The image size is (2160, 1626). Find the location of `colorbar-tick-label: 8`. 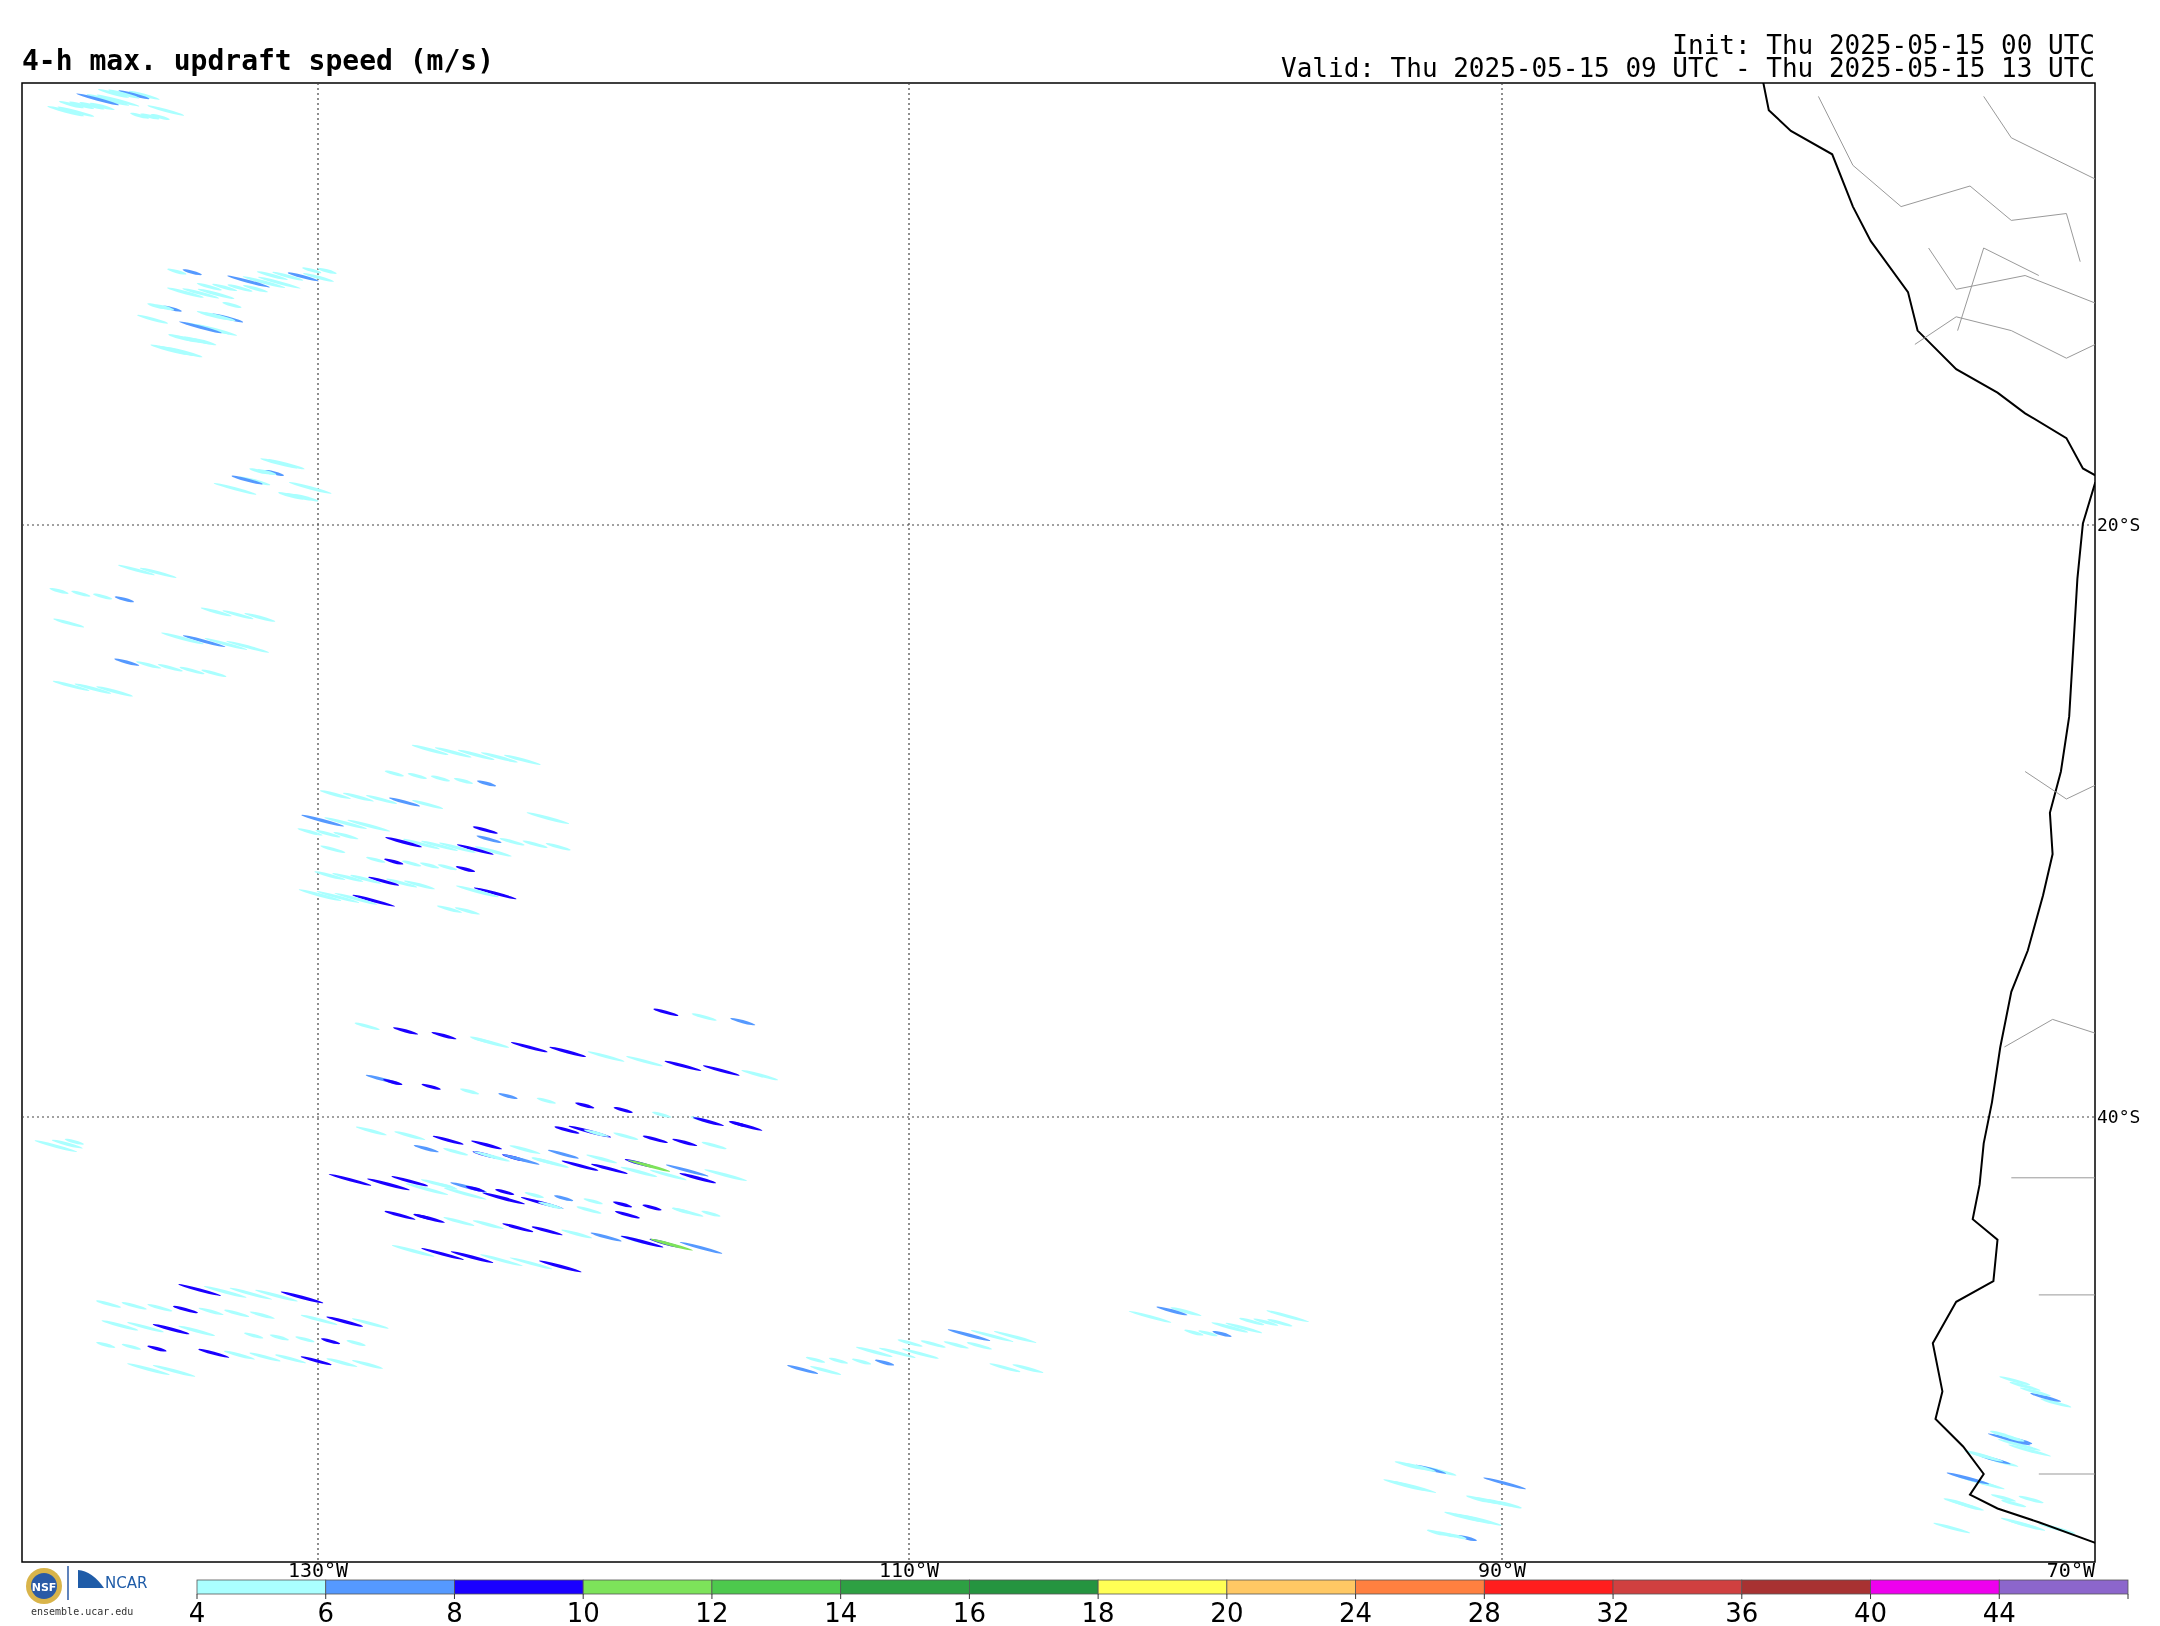

colorbar-tick-label: 8 is located at coordinates (454, 1612).